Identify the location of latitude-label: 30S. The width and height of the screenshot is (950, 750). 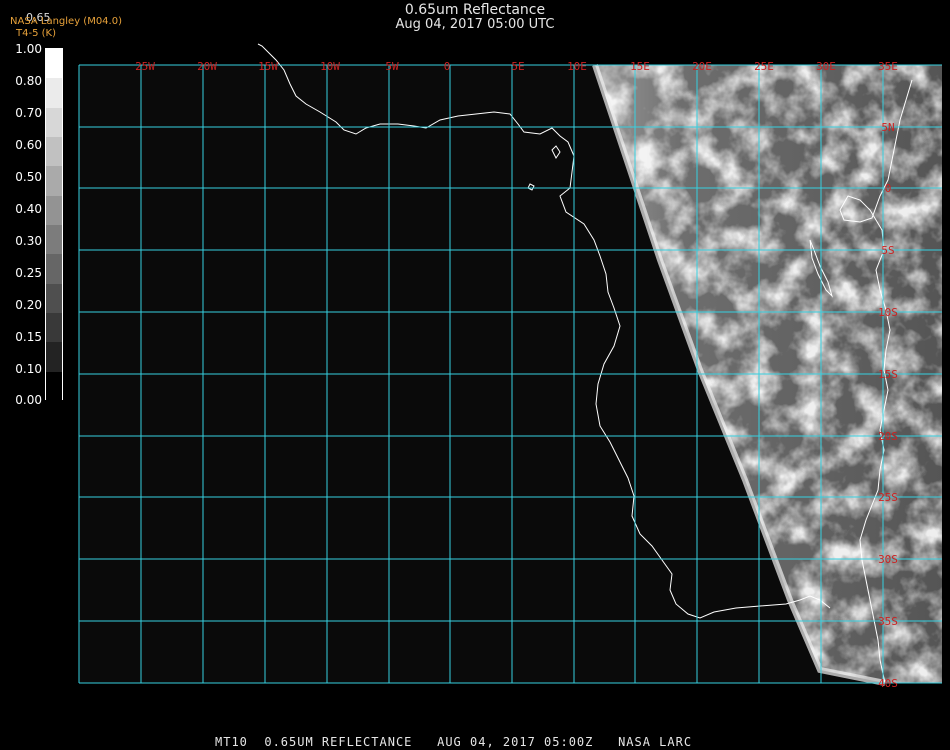
(888, 559).